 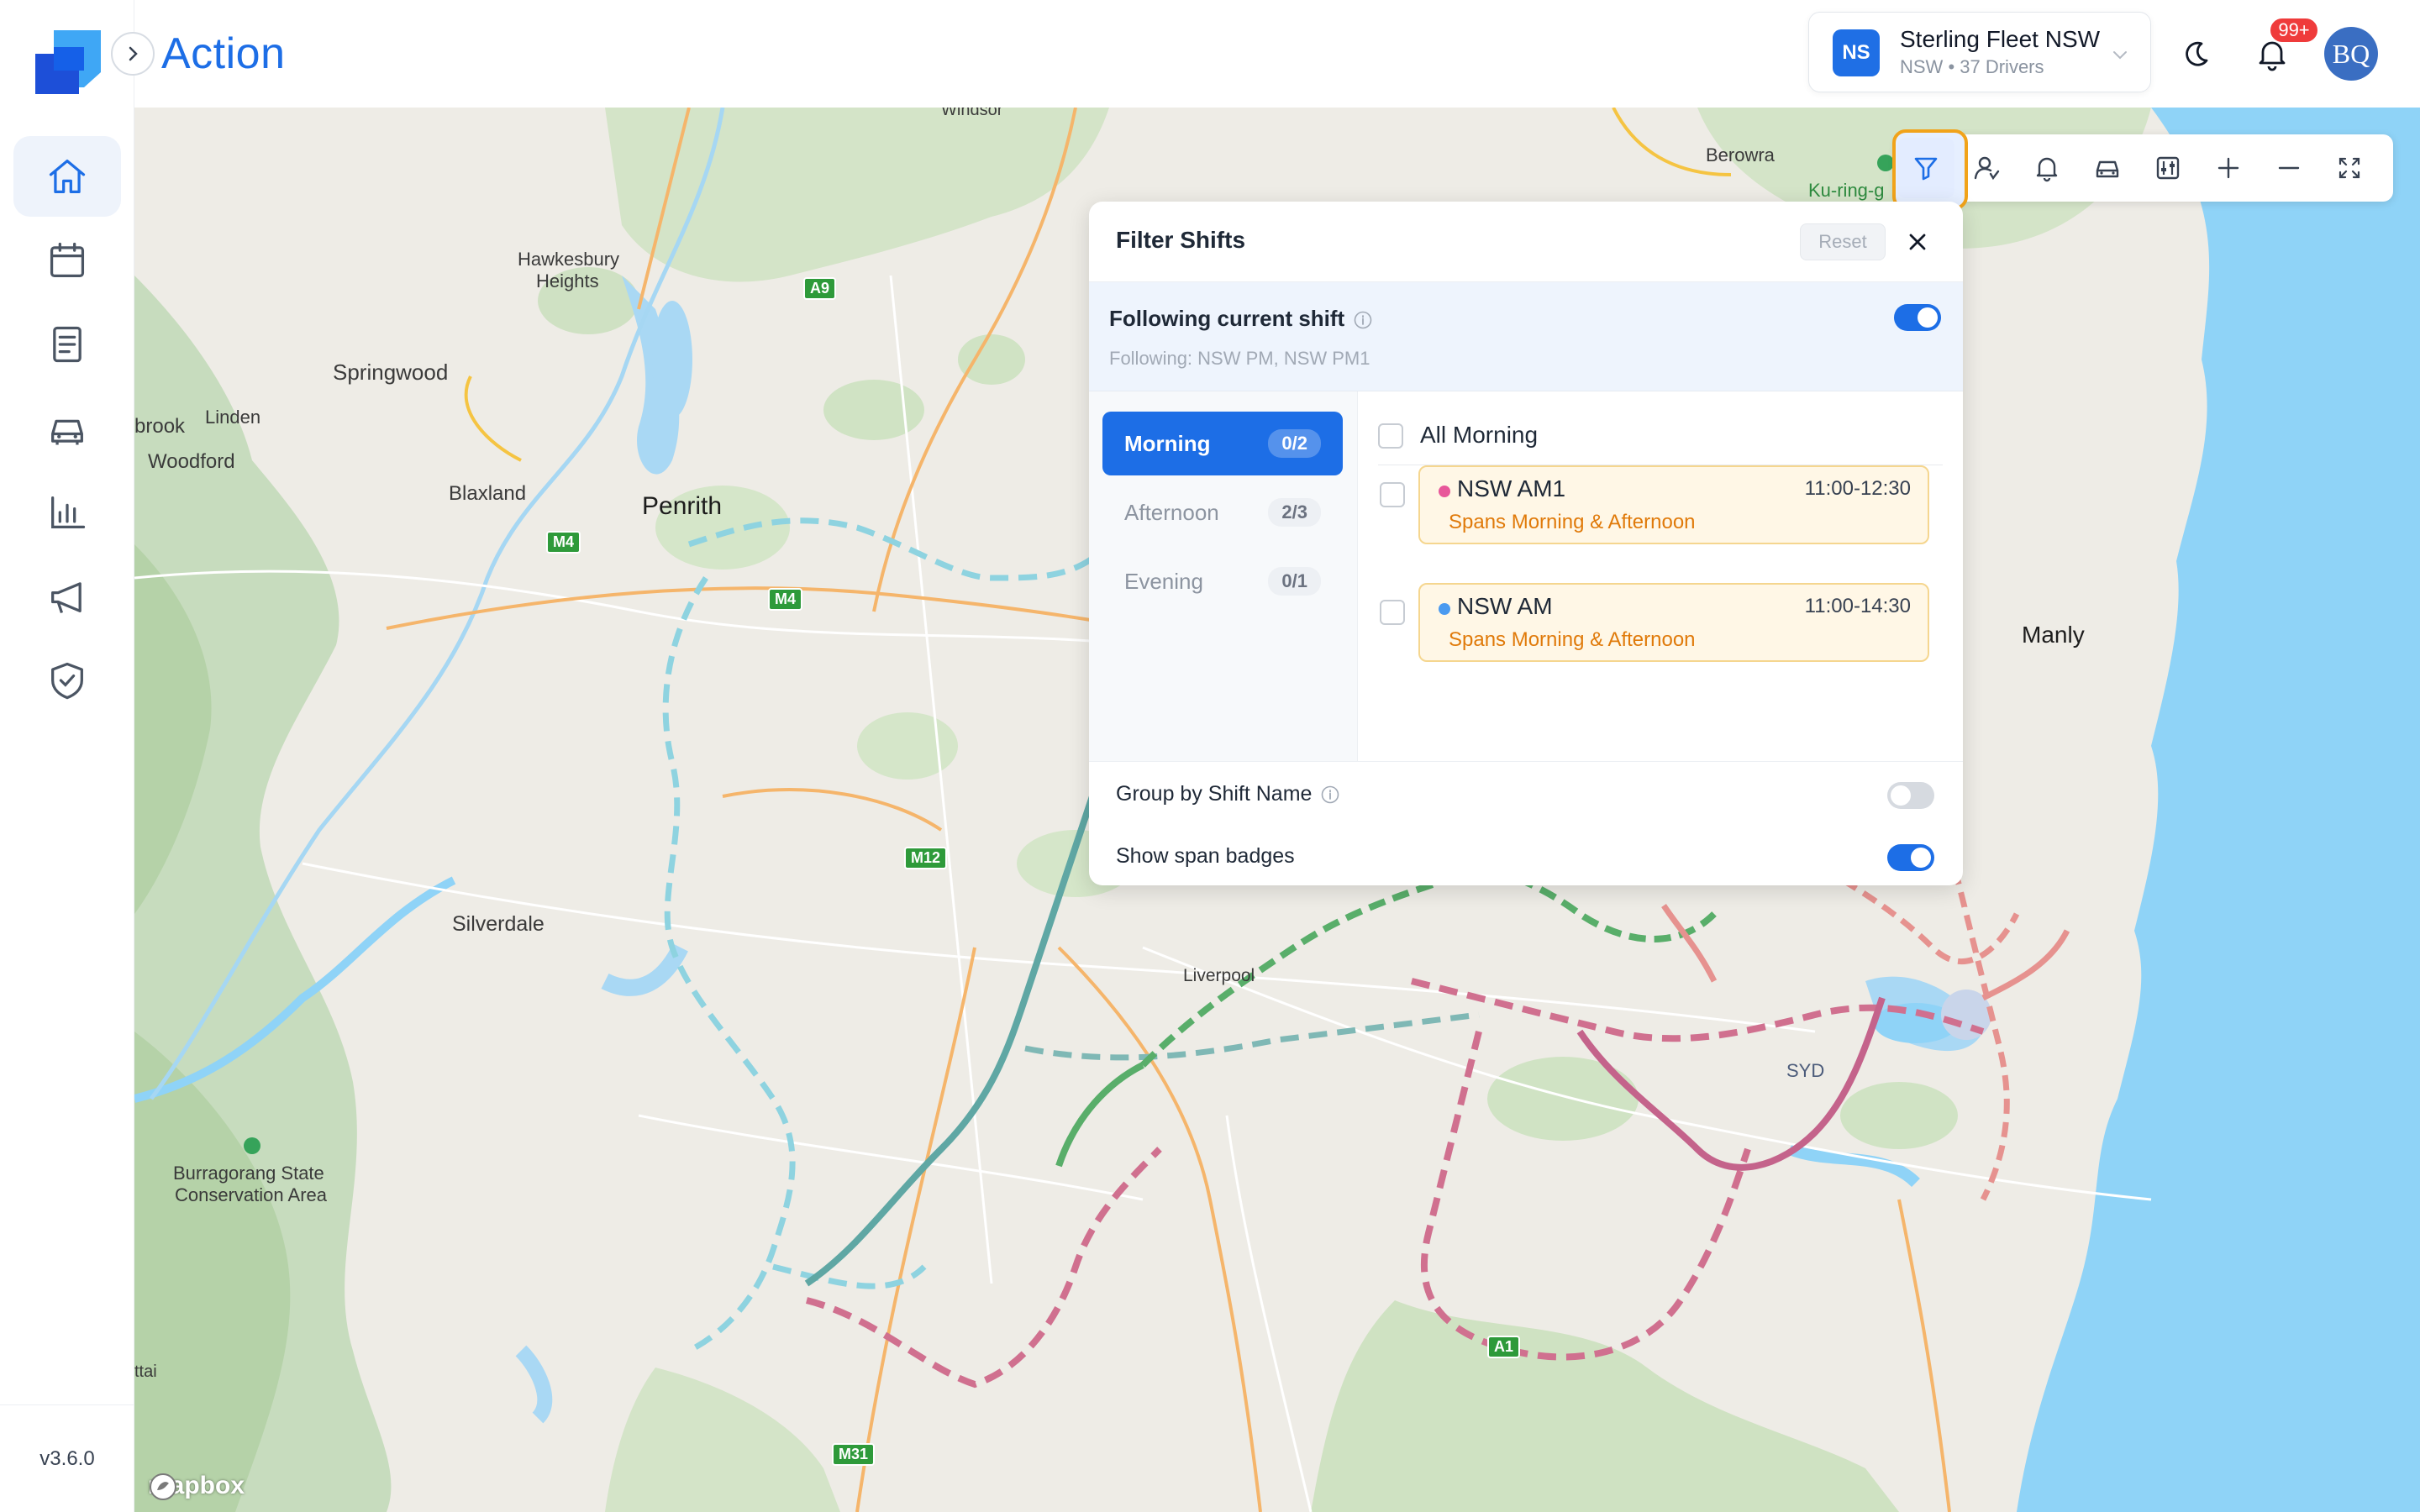 What do you see at coordinates (1504, 1347) in the screenshot?
I see `road-shield-a1: A1` at bounding box center [1504, 1347].